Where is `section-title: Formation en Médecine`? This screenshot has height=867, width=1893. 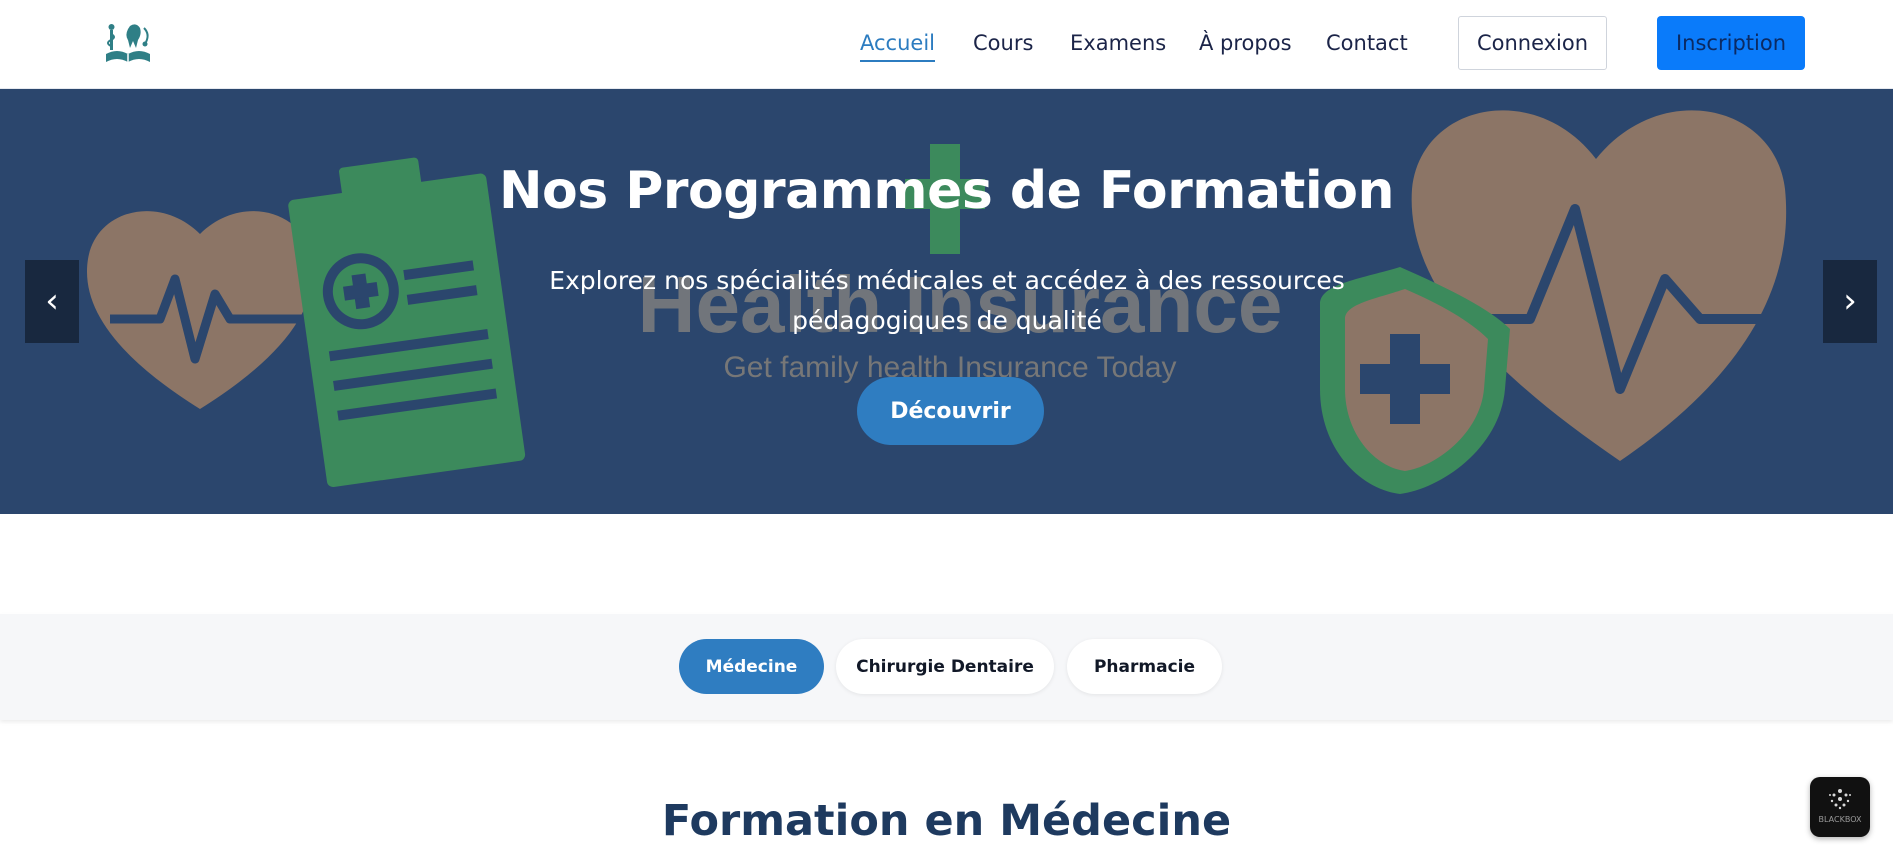 section-title: Formation en Médecine is located at coordinates (946, 821).